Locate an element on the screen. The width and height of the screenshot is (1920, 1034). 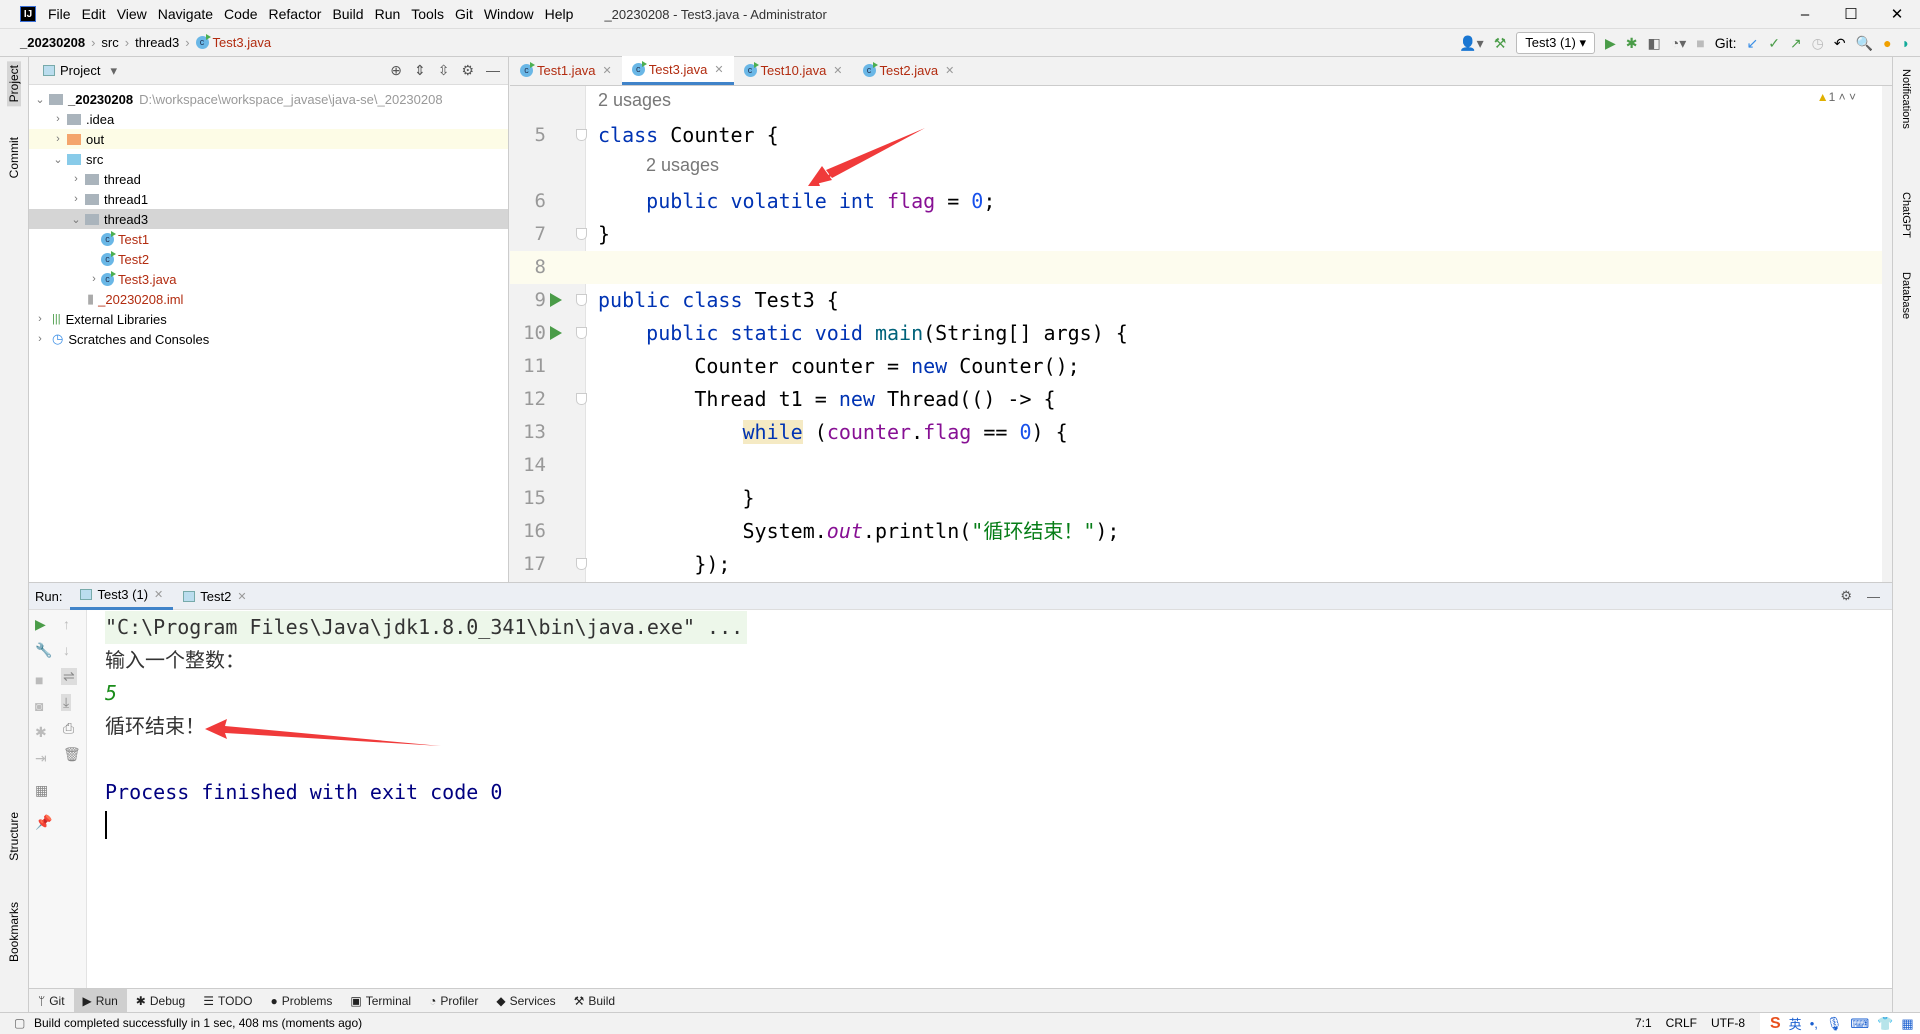
tree-item: ⌄ thread3 is located at coordinates (268, 219).